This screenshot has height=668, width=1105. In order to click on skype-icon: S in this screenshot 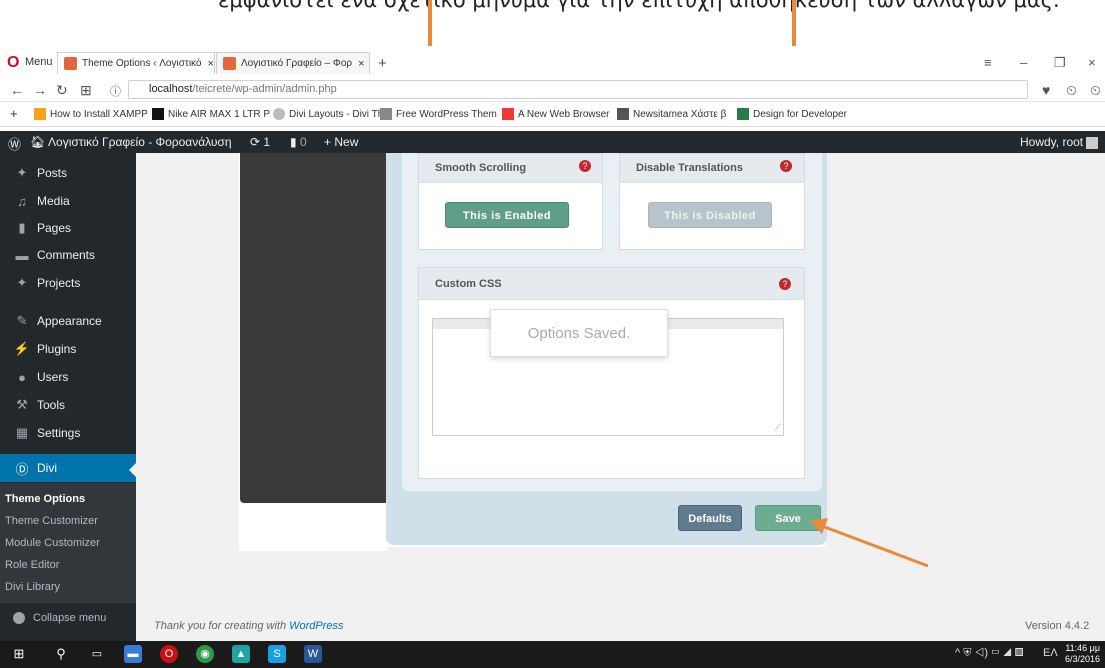, I will do `click(277, 654)`.